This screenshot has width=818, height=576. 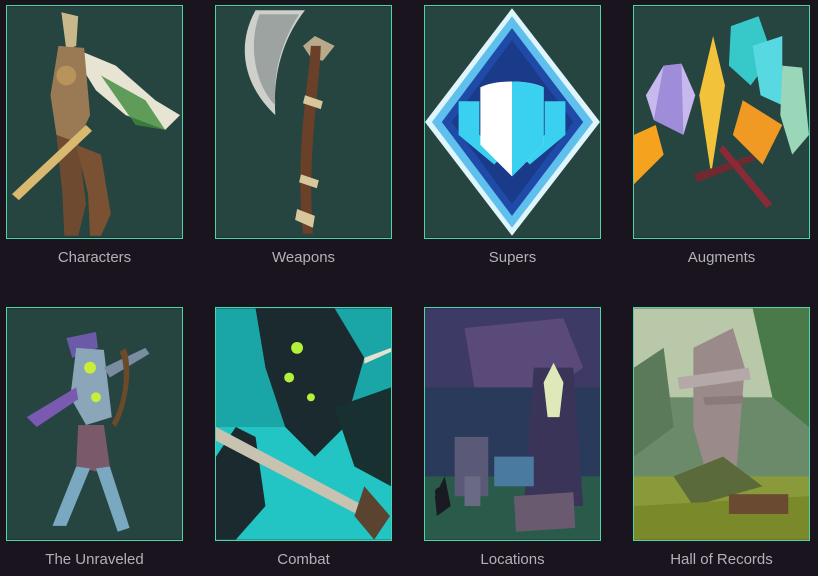 I want to click on card-augments, so click(x=721, y=122).